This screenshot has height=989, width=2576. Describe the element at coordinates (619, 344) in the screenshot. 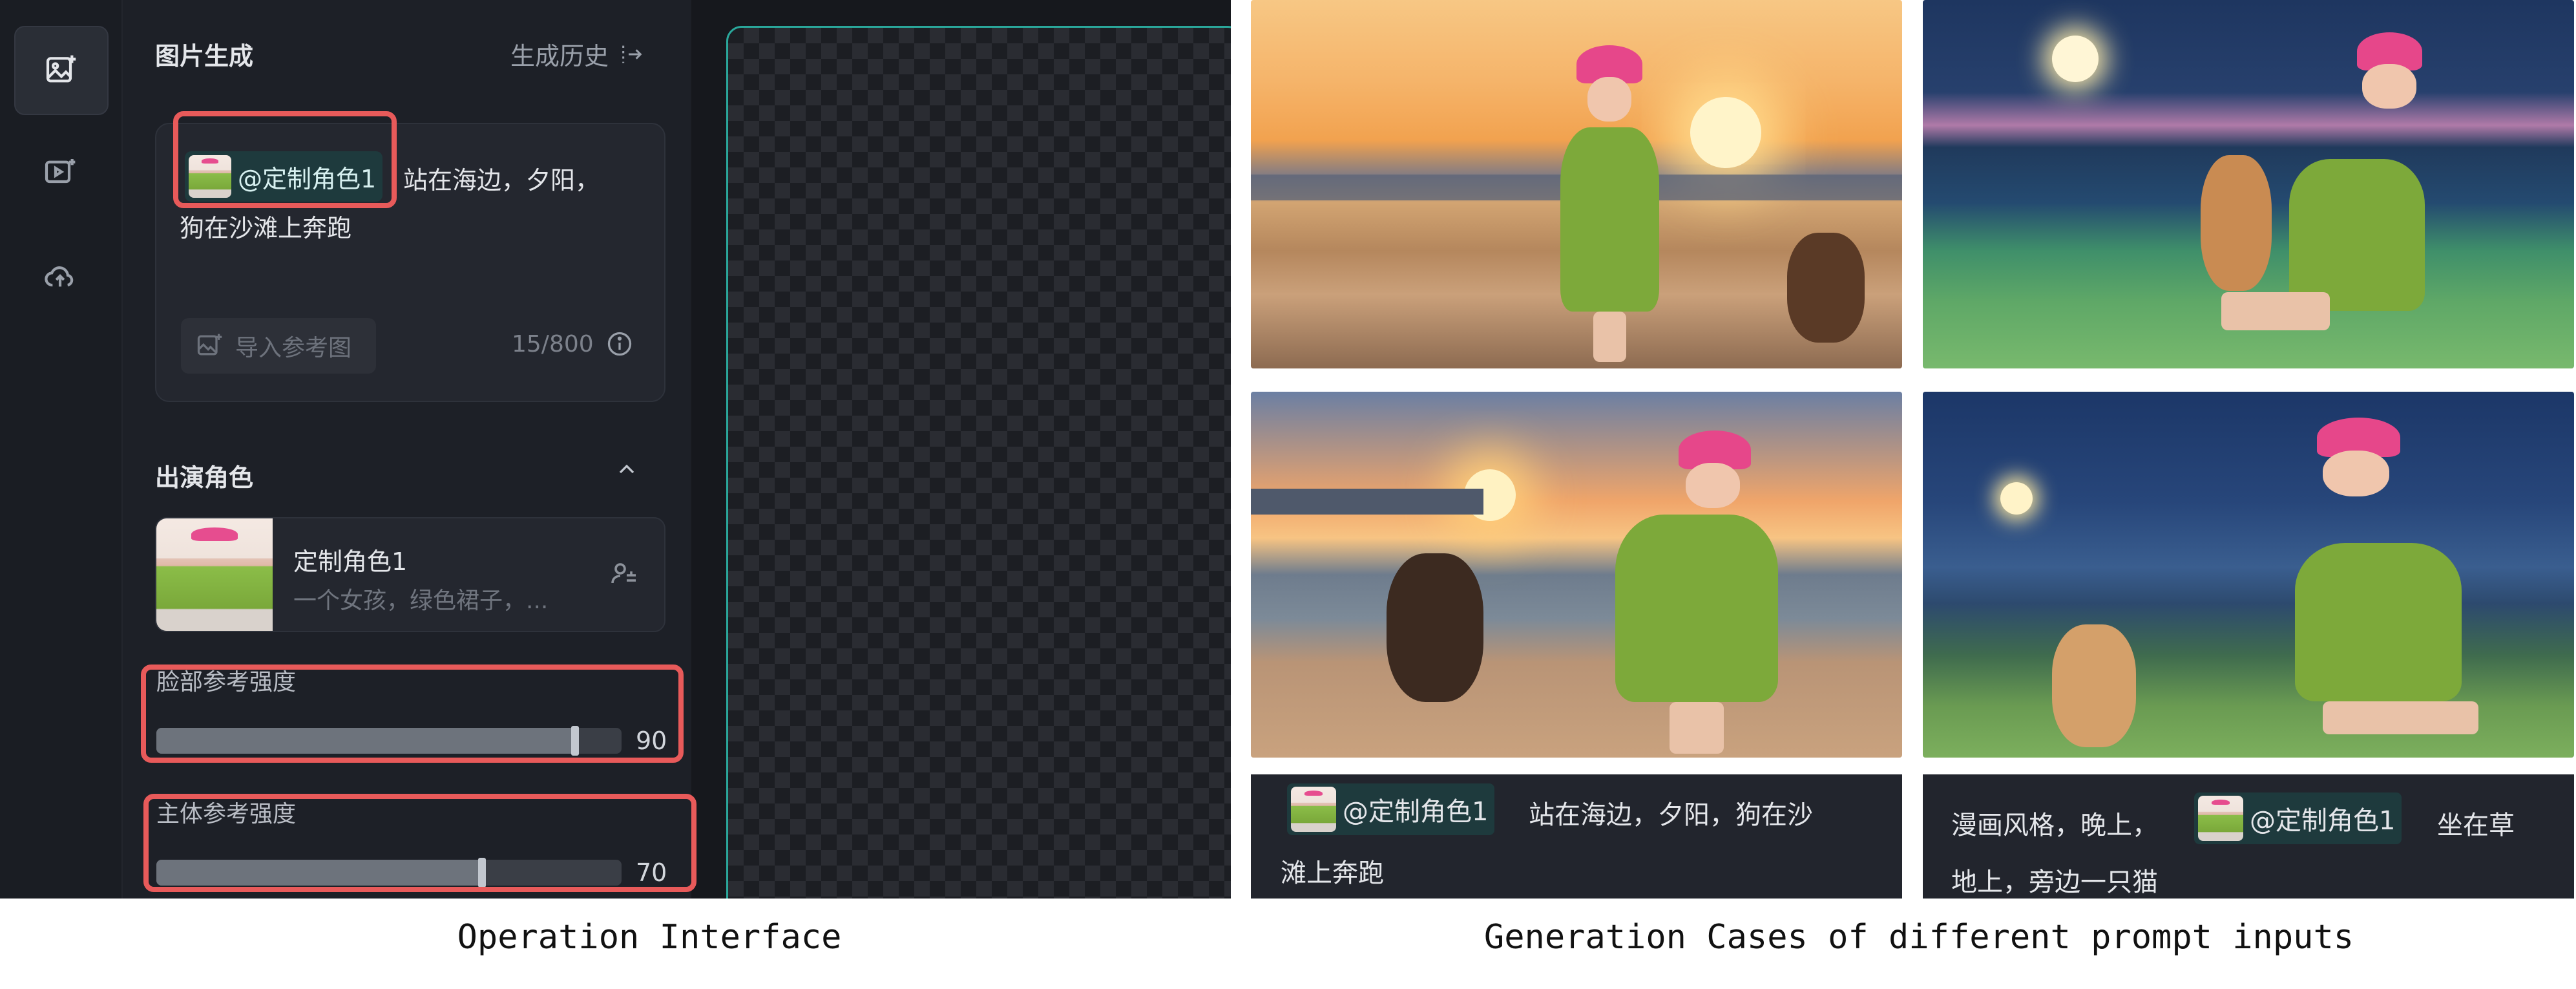

I see `info-icon` at that location.